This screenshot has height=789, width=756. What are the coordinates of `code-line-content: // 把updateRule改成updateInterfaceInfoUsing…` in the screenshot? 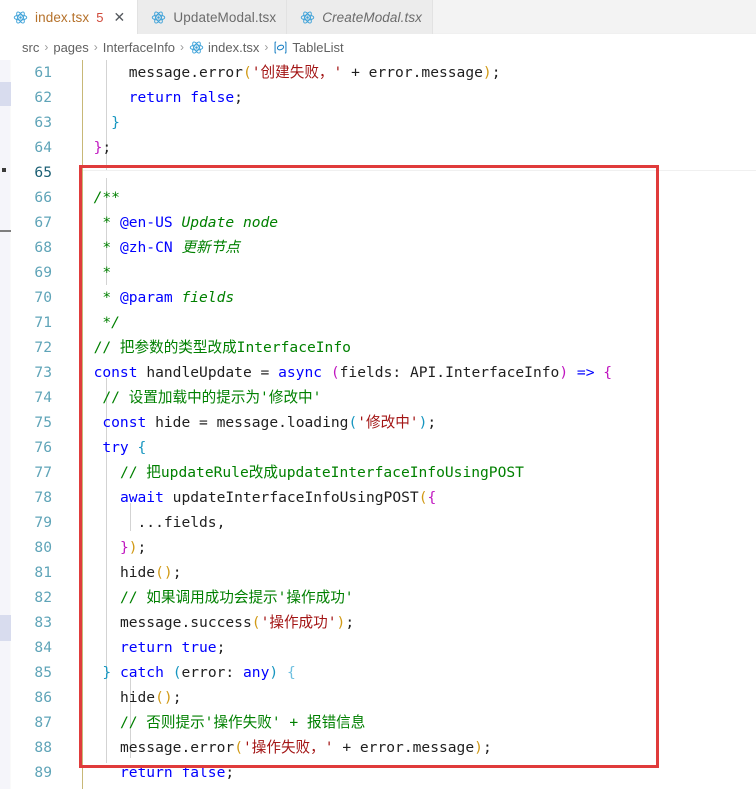 It's located at (410, 472).